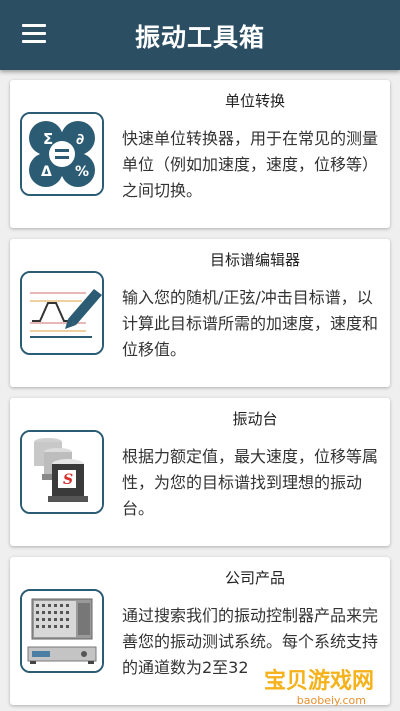  I want to click on shaker-icon: S, so click(62, 472).